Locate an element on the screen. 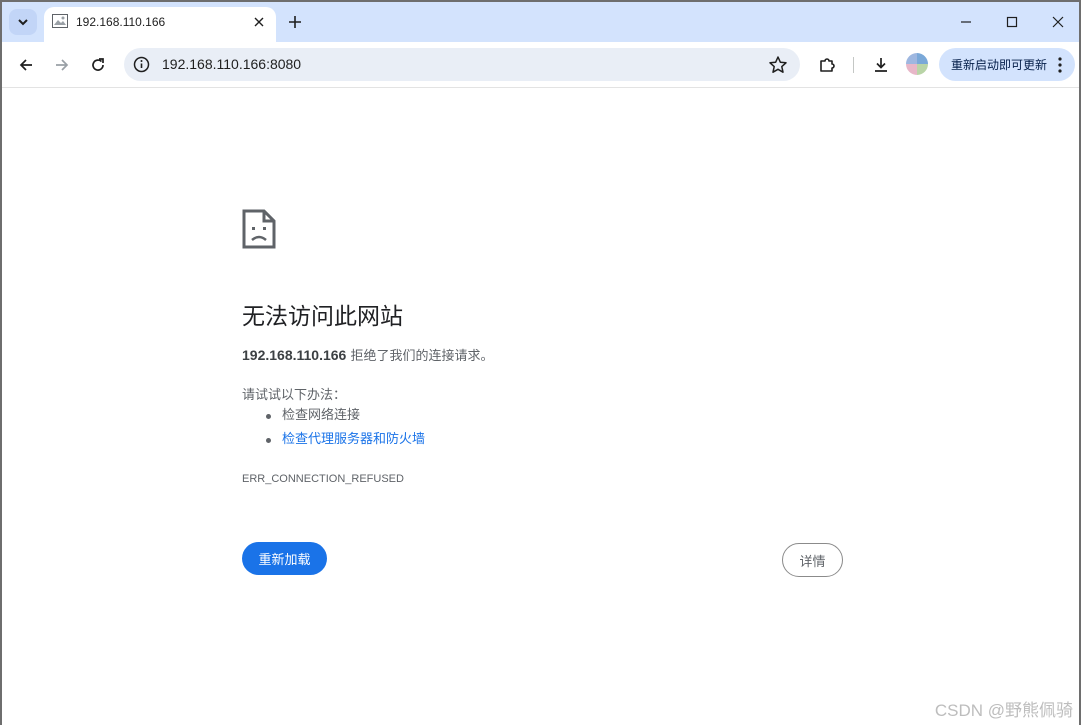 This screenshot has height=725, width=1081. forward-button is located at coordinates (62, 65).